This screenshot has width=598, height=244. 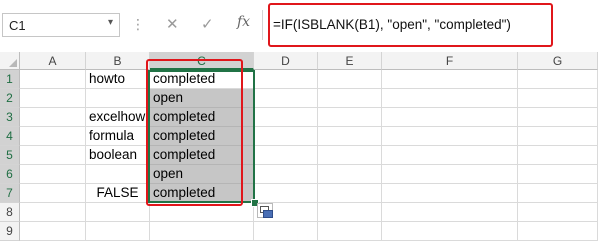 I want to click on cell-e3, so click(x=350, y=117).